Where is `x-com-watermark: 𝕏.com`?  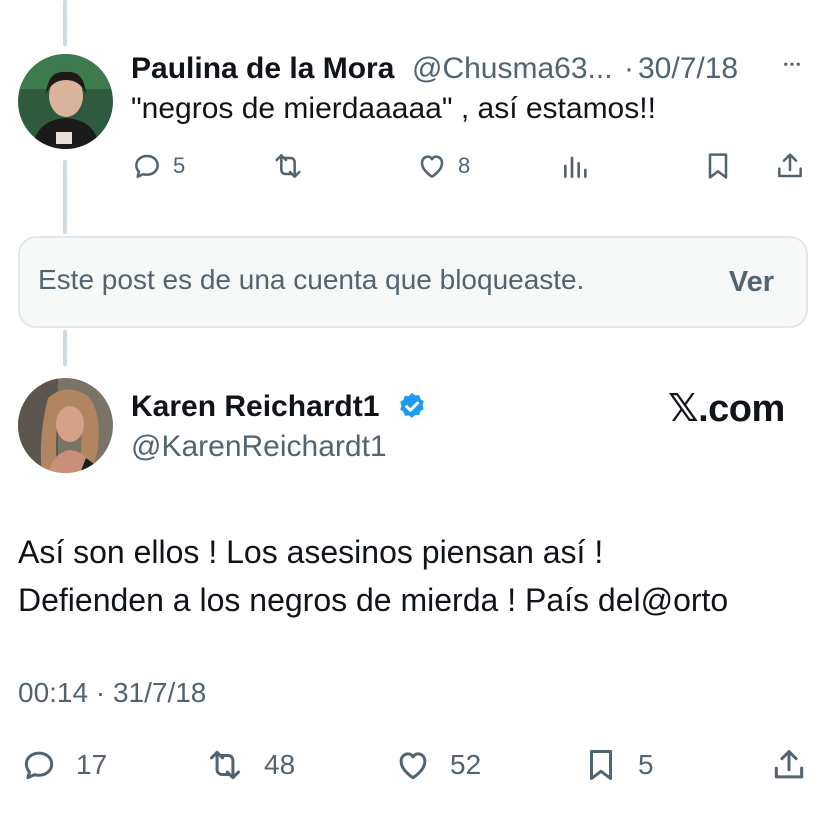 x-com-watermark: 𝕏.com is located at coordinates (726, 409).